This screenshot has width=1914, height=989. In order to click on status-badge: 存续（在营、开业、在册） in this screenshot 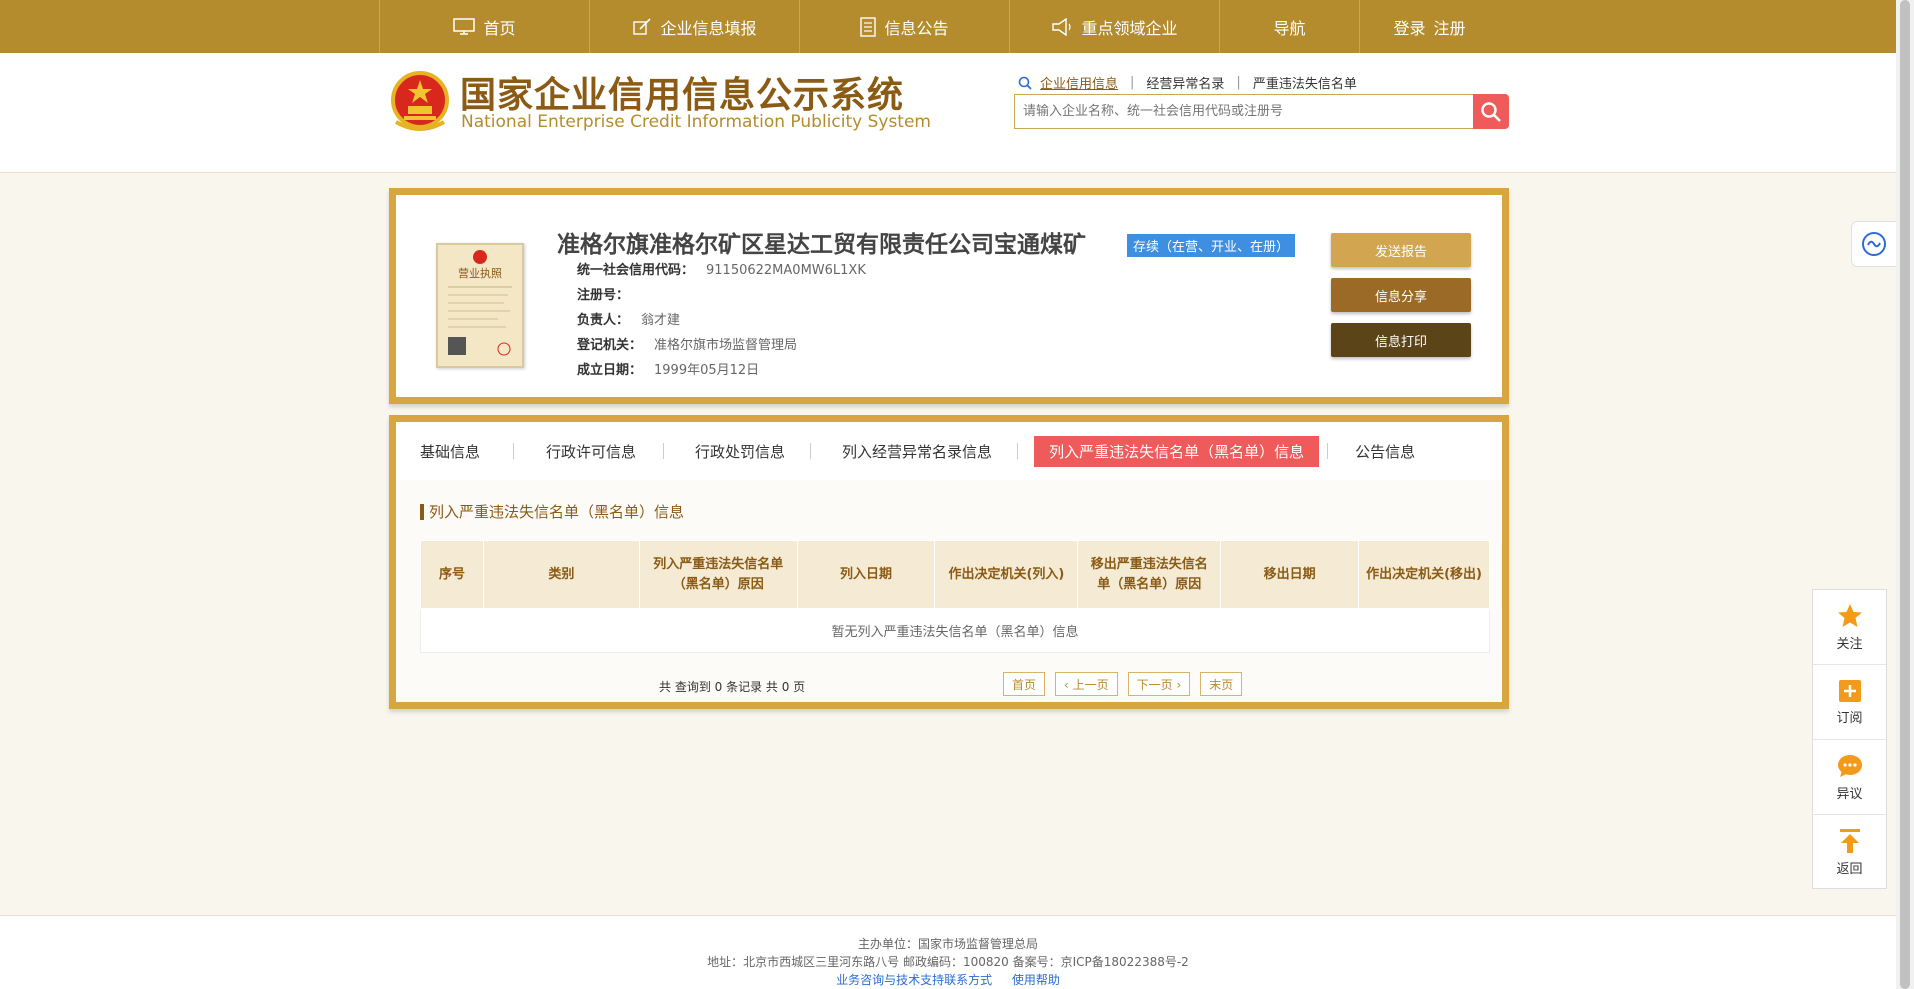, I will do `click(1211, 245)`.